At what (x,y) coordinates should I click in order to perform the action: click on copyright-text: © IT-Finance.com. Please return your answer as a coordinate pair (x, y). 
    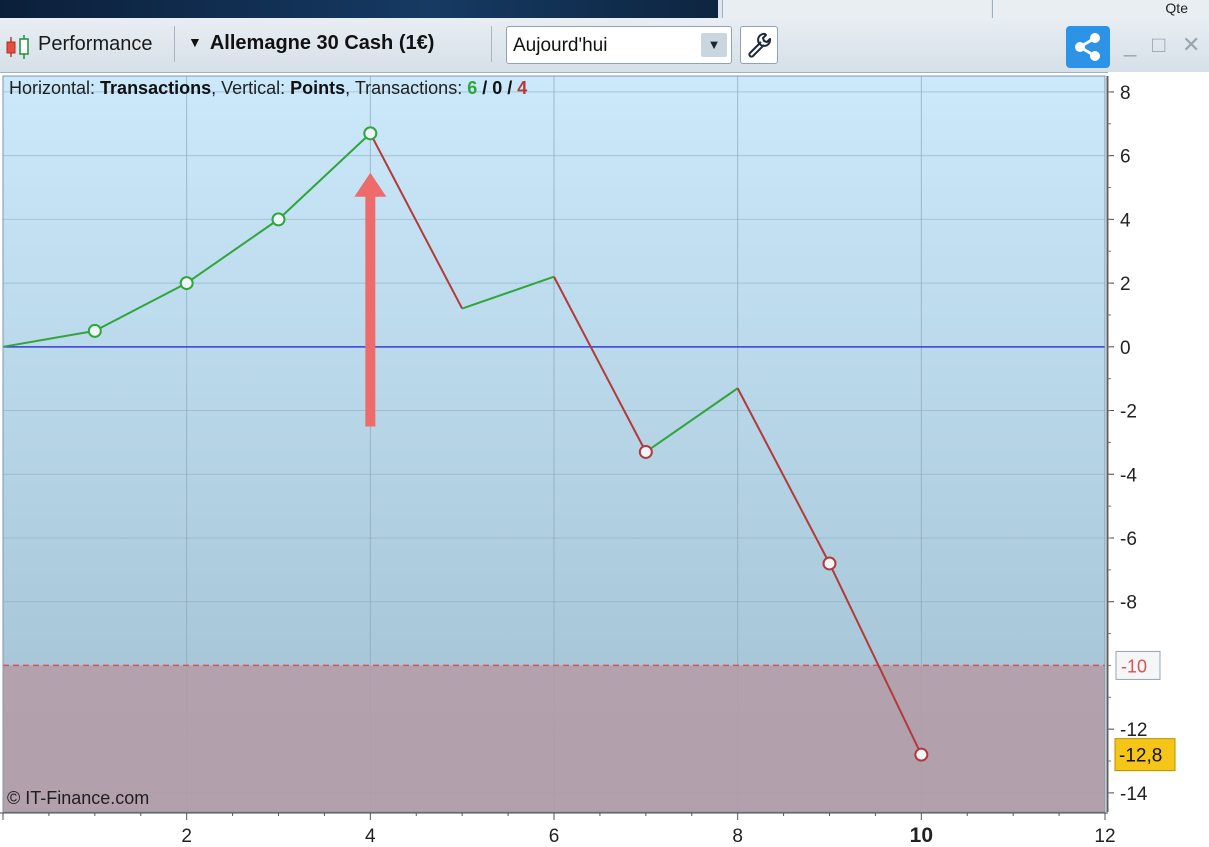
    Looking at the image, I should click on (78, 798).